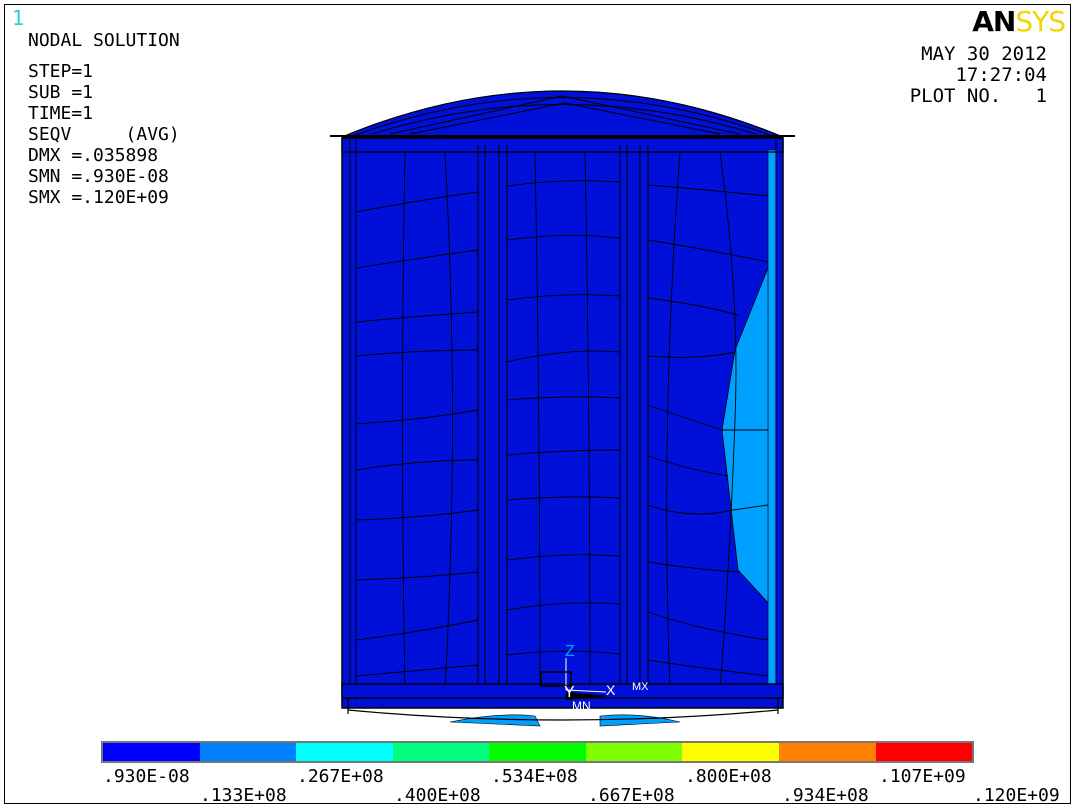 This screenshot has height=810, width=1077. What do you see at coordinates (570, 651) in the screenshot?
I see `triad-z-label: Z` at bounding box center [570, 651].